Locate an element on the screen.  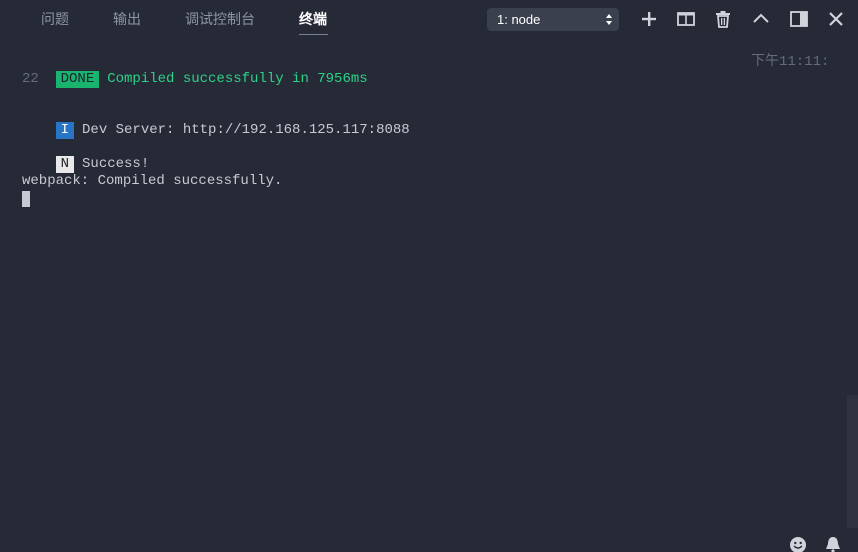
close-icon is located at coordinates (836, 19).